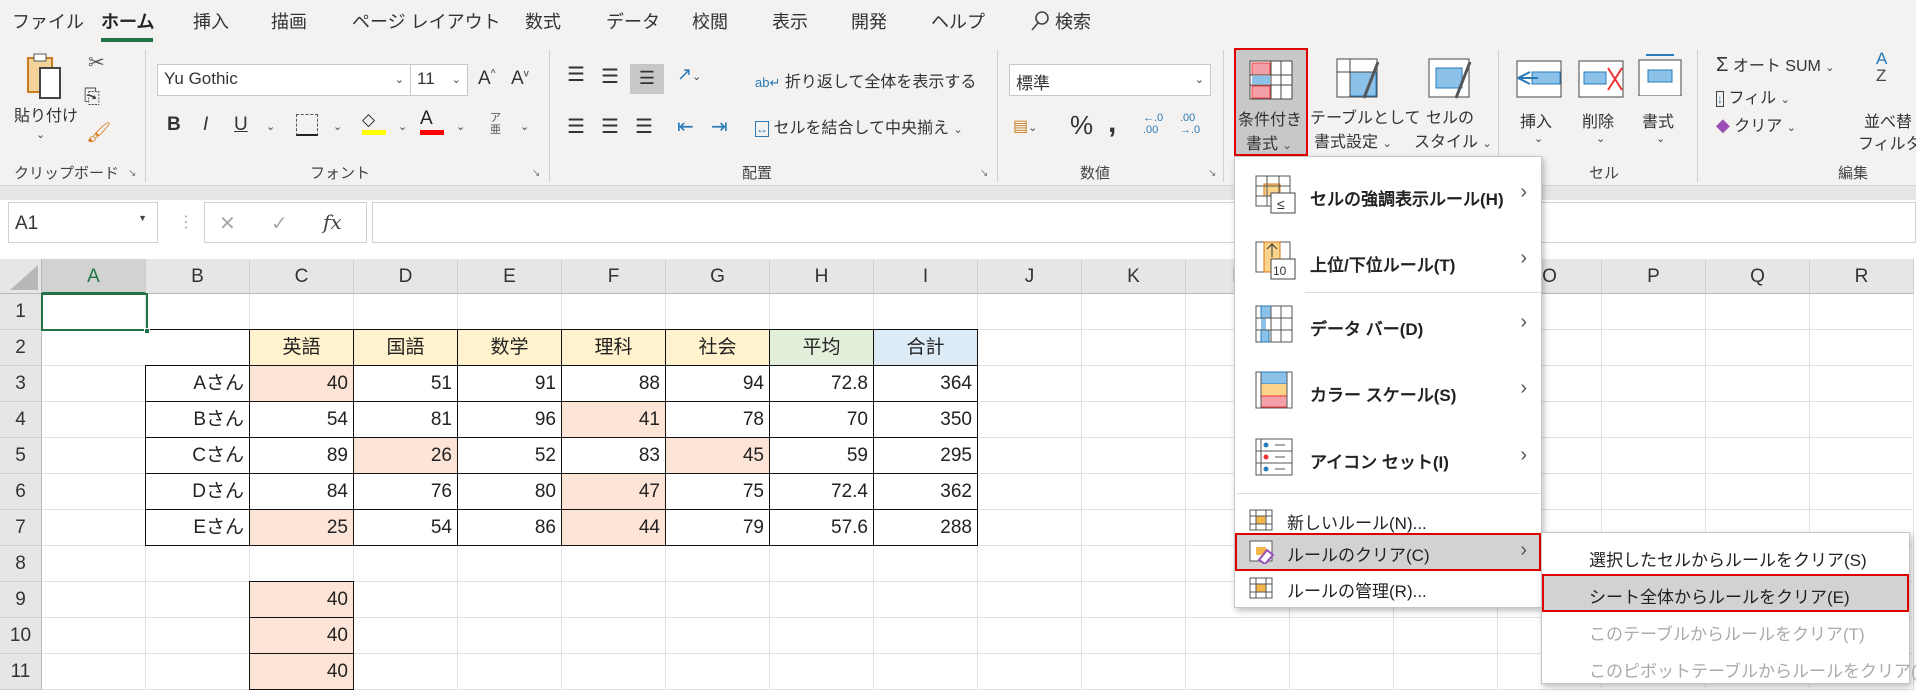 This screenshot has width=1916, height=692. I want to click on column-header-A: A, so click(94, 276).